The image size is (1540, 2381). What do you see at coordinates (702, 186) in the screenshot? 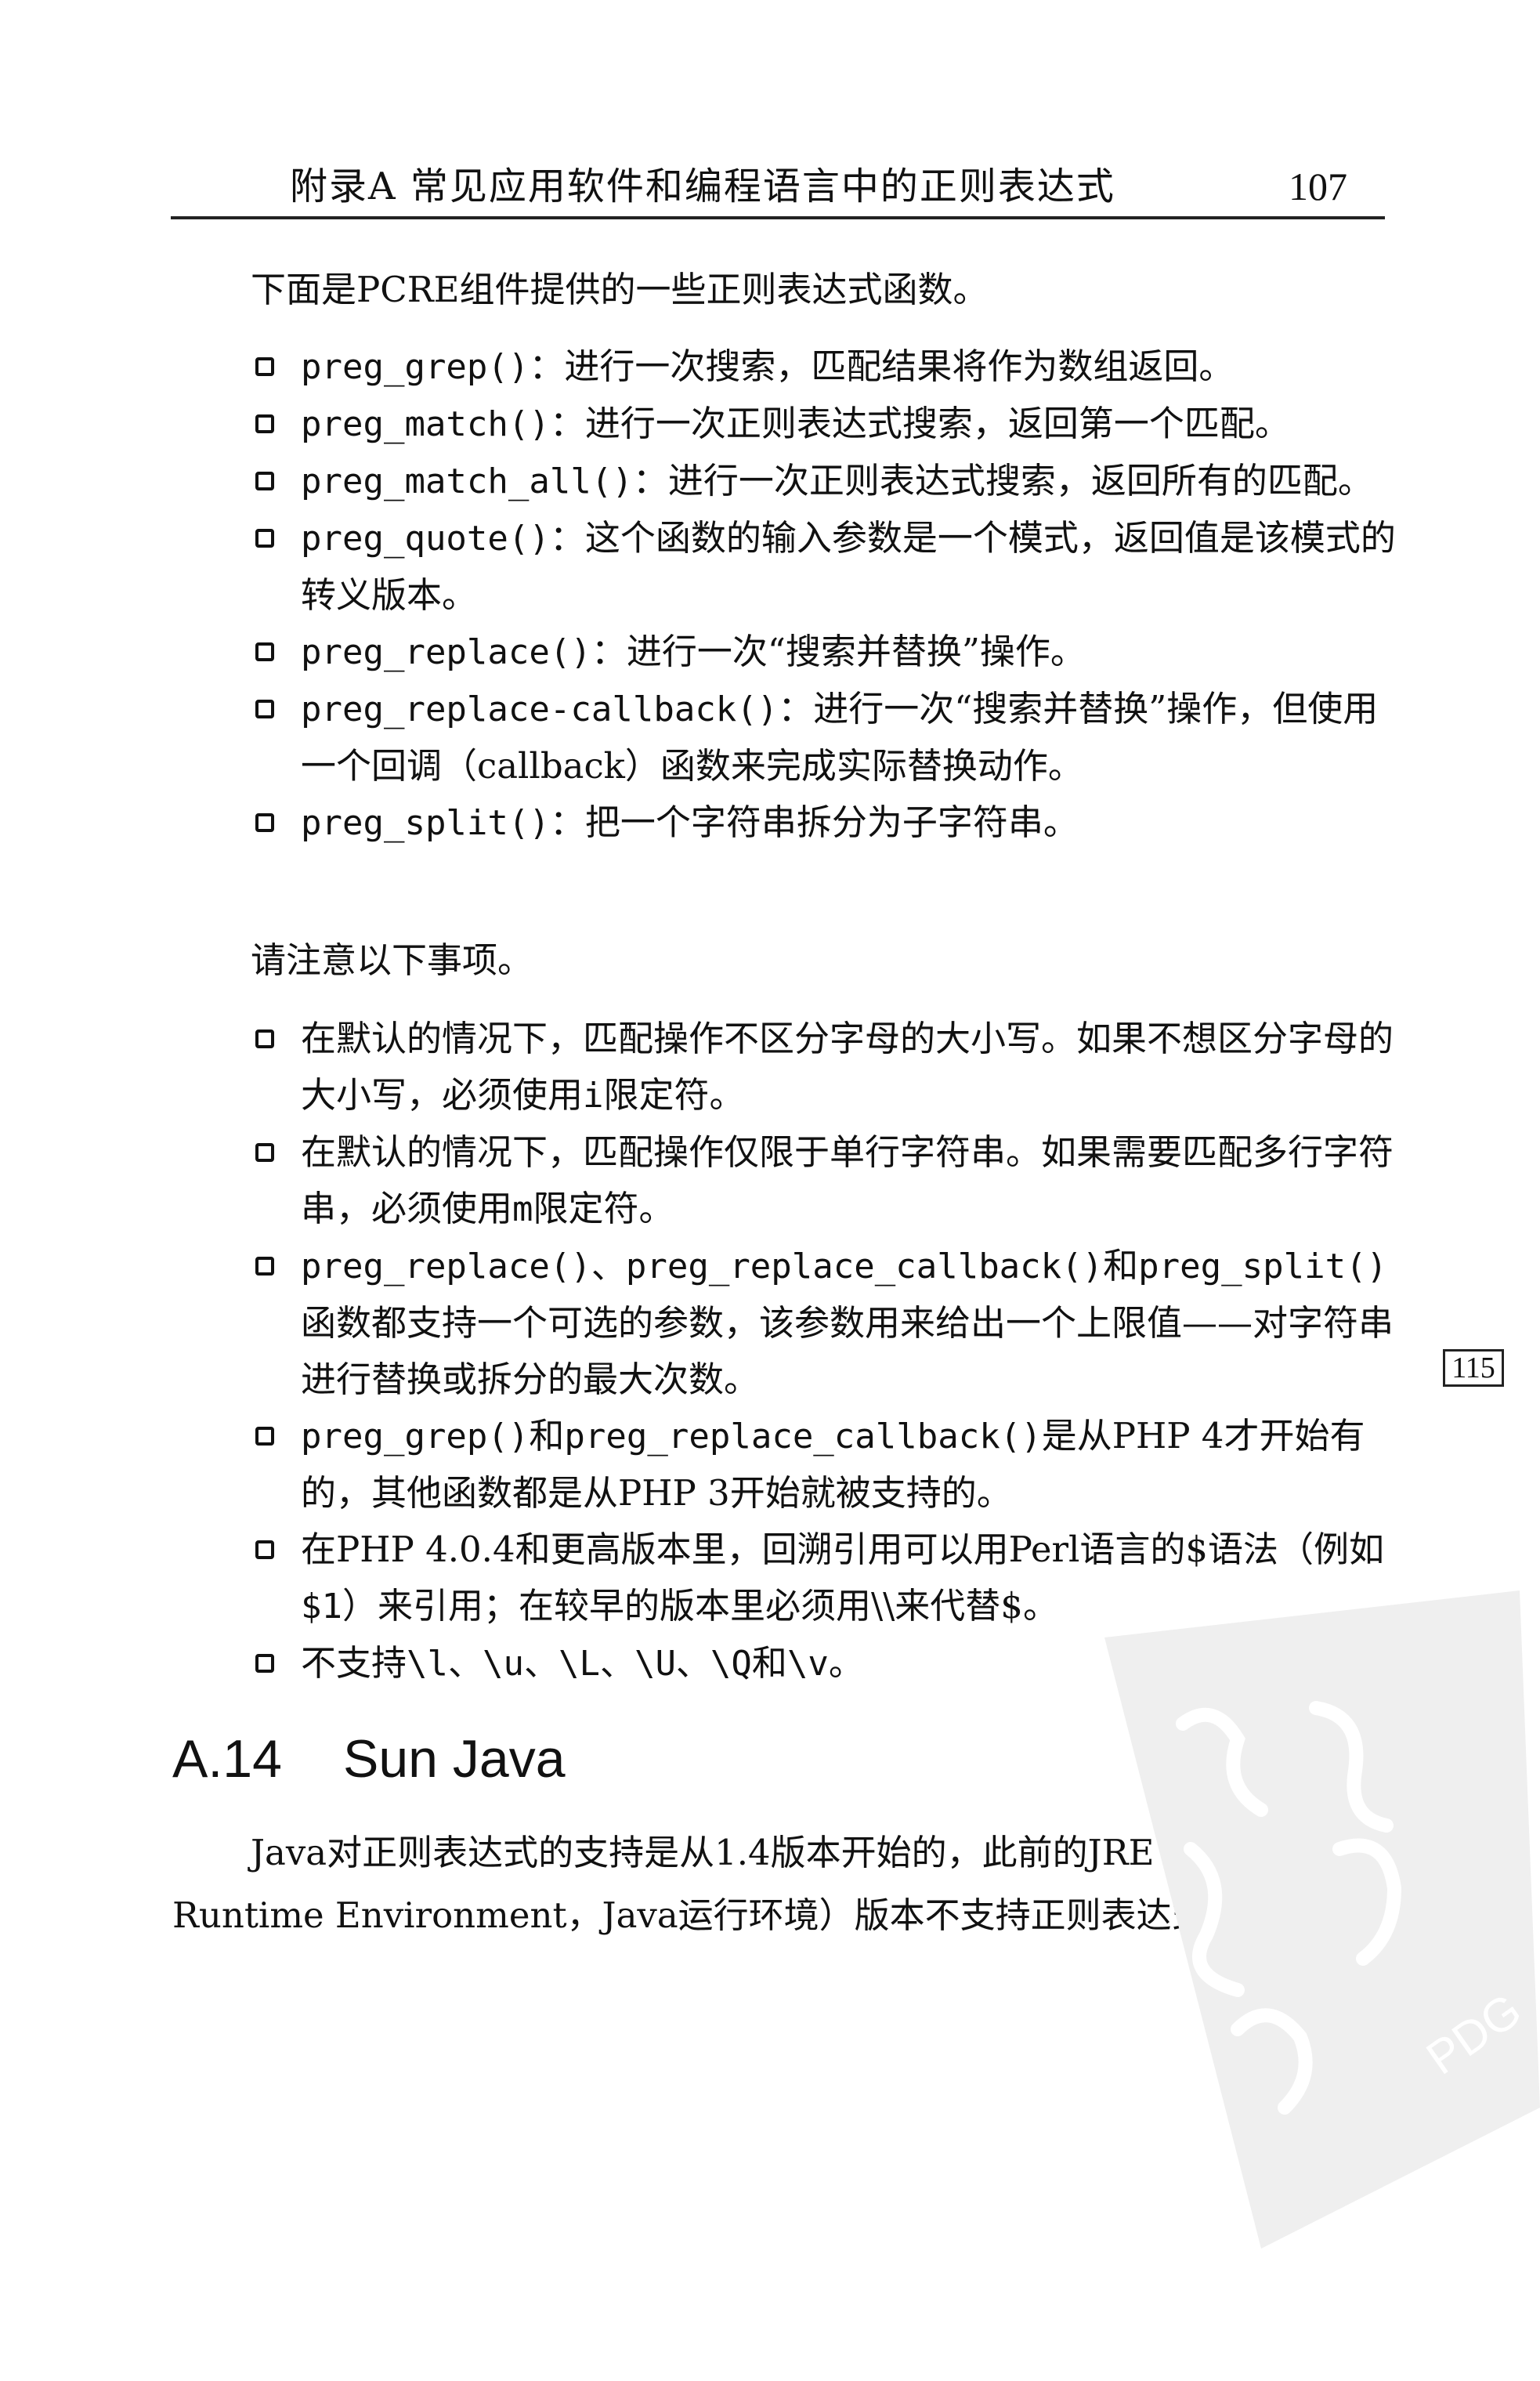
I see `chapter-title: 附录A 常见应用软件和编程语言中的正则表达式` at bounding box center [702, 186].